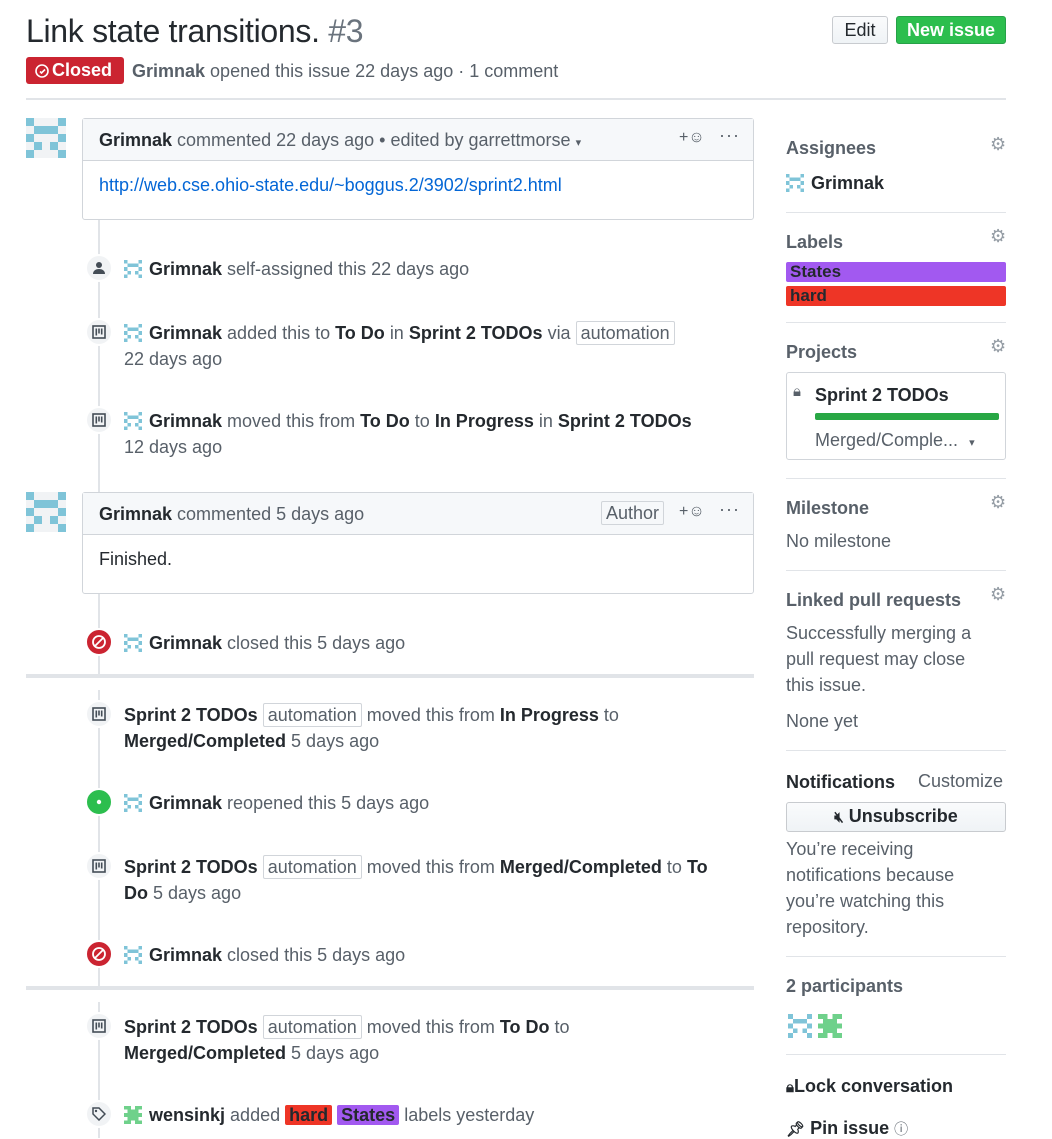  I want to click on event-actor: wensinkj, so click(187, 1115).